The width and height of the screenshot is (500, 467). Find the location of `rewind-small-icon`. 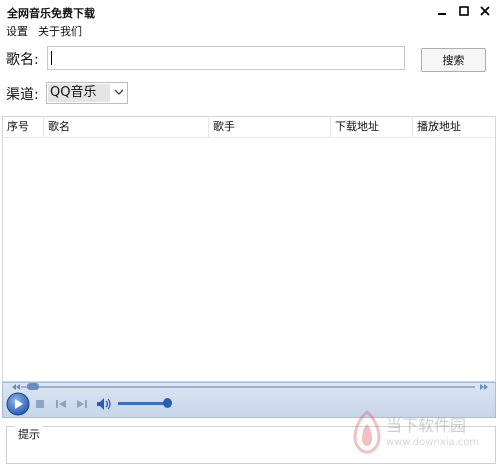

rewind-small-icon is located at coordinates (16, 387).